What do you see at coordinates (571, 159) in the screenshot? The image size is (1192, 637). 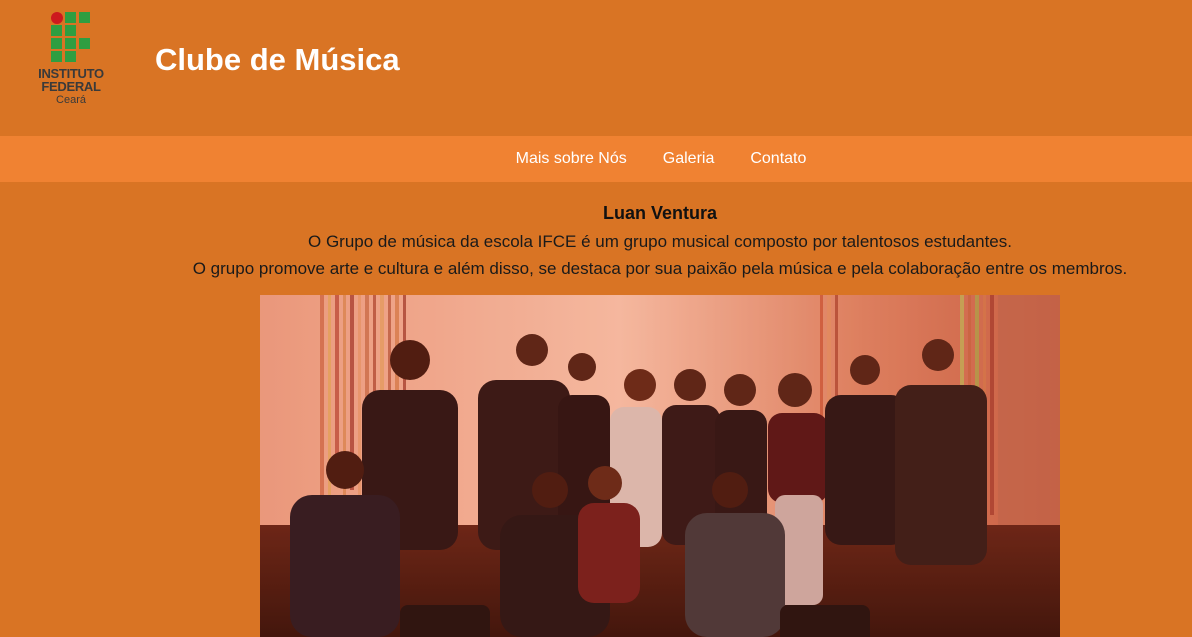 I see `nav-link-mais-sobre-nos: Mais sobre Nós` at bounding box center [571, 159].